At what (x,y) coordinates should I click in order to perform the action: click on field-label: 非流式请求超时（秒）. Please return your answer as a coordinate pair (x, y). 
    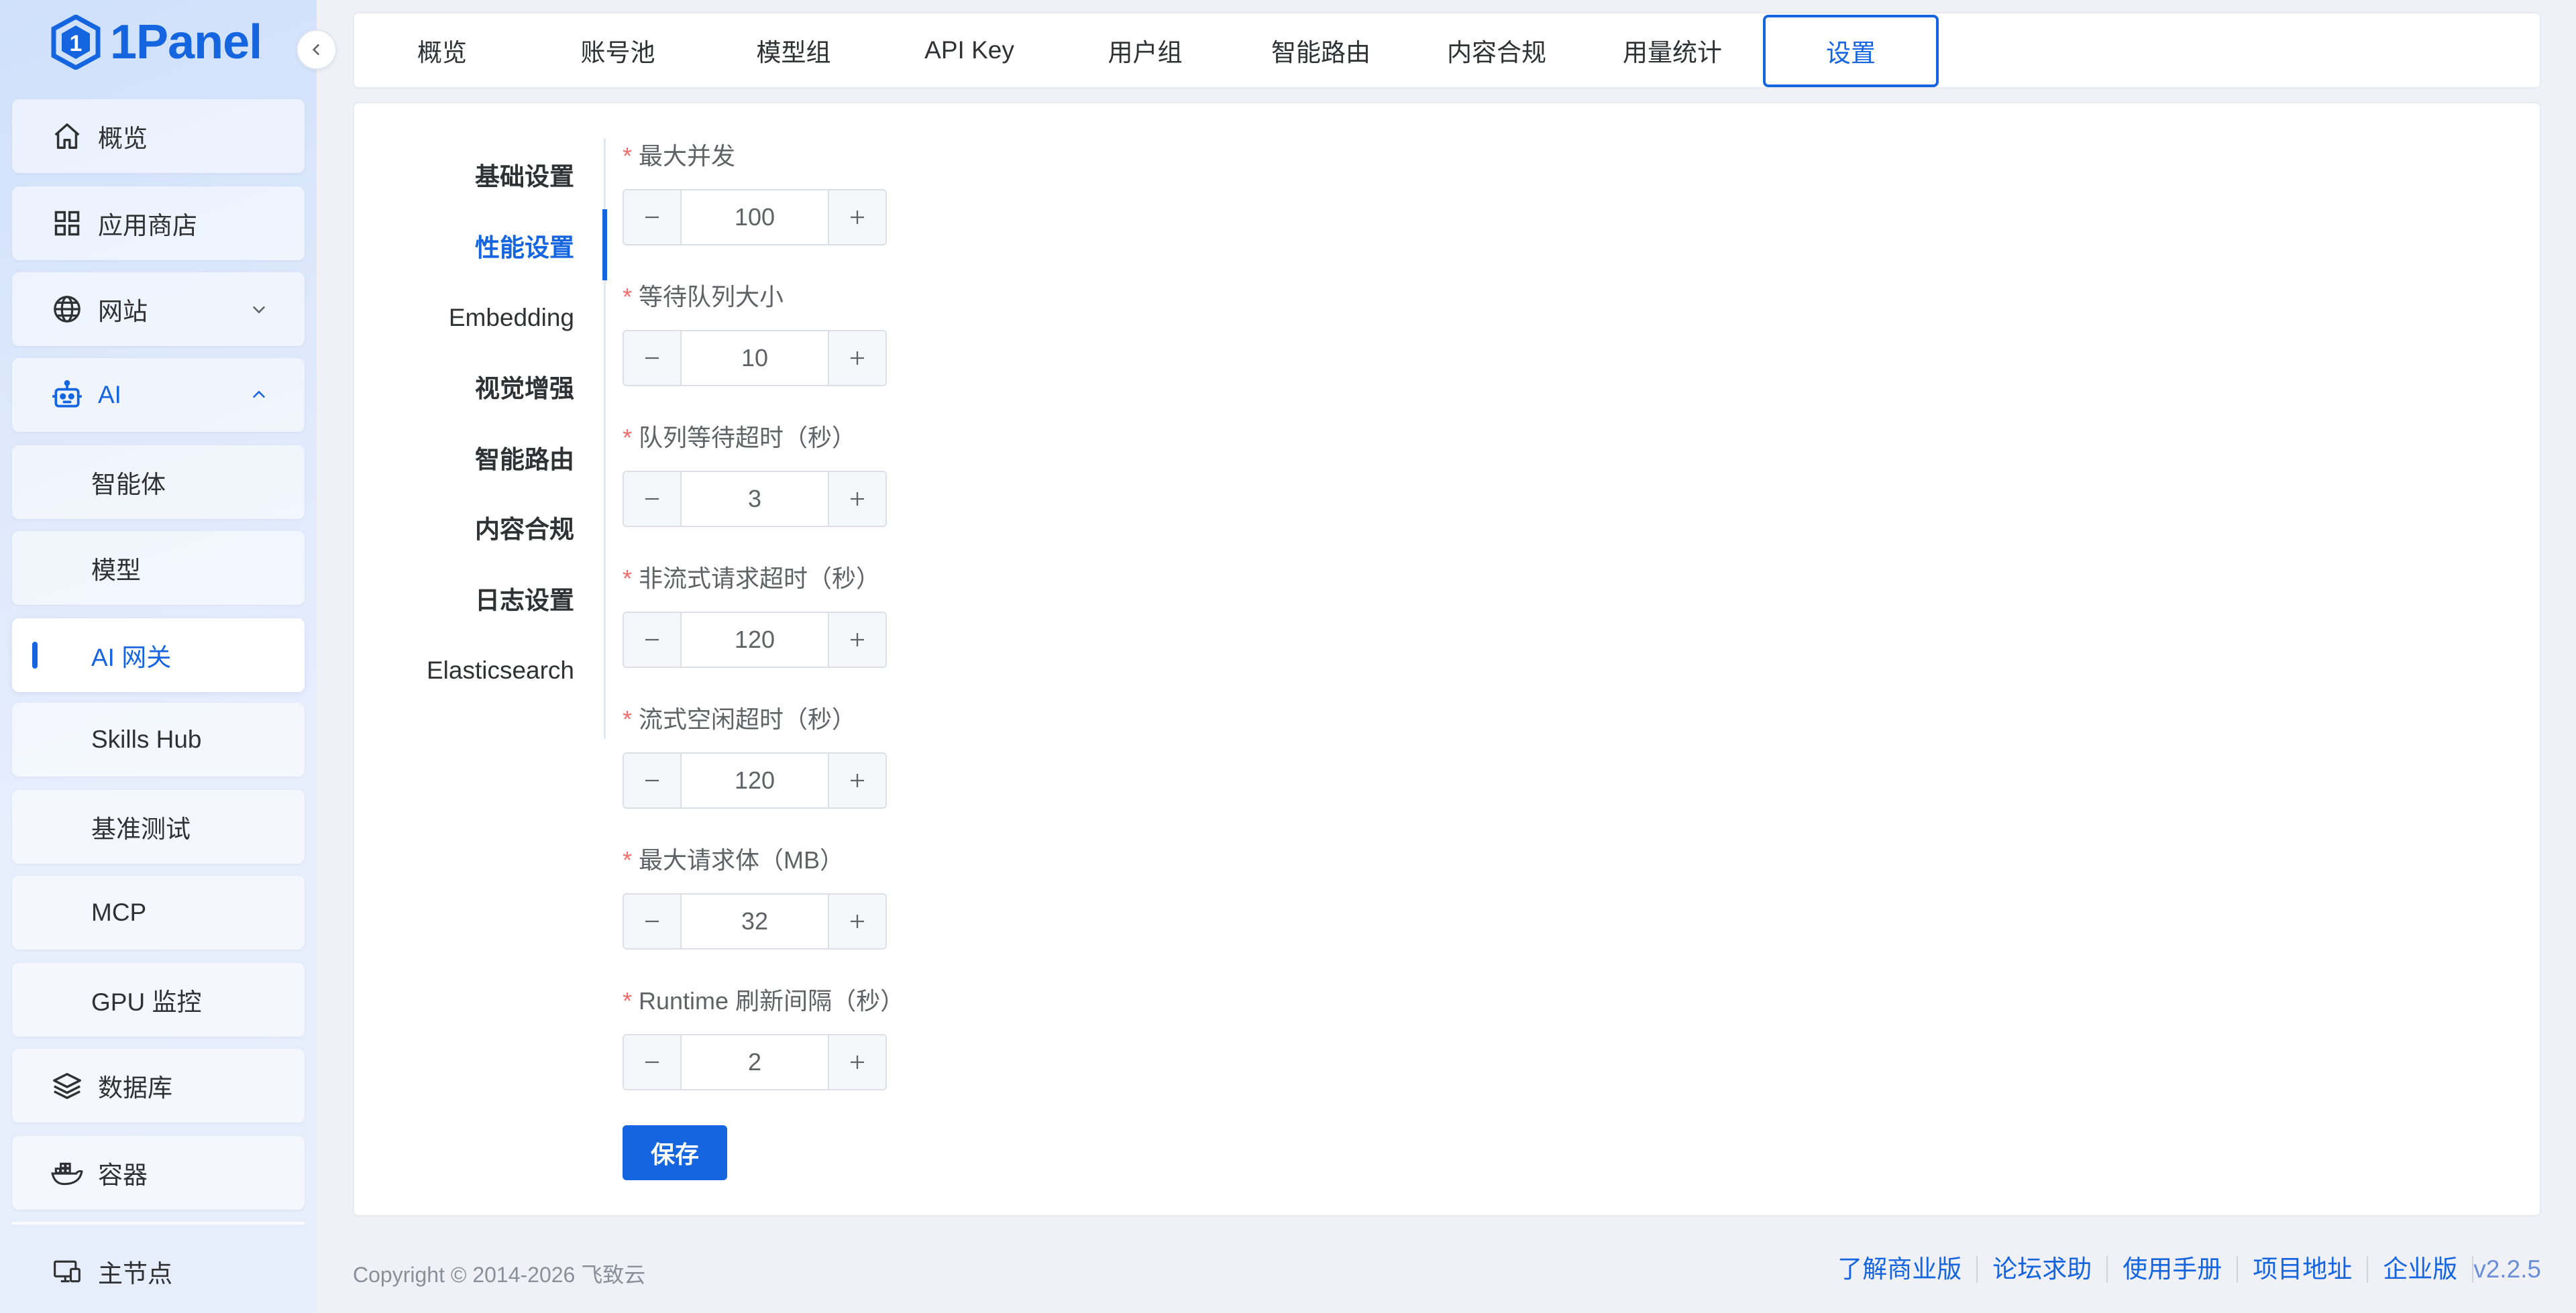
    Looking at the image, I should click on (760, 578).